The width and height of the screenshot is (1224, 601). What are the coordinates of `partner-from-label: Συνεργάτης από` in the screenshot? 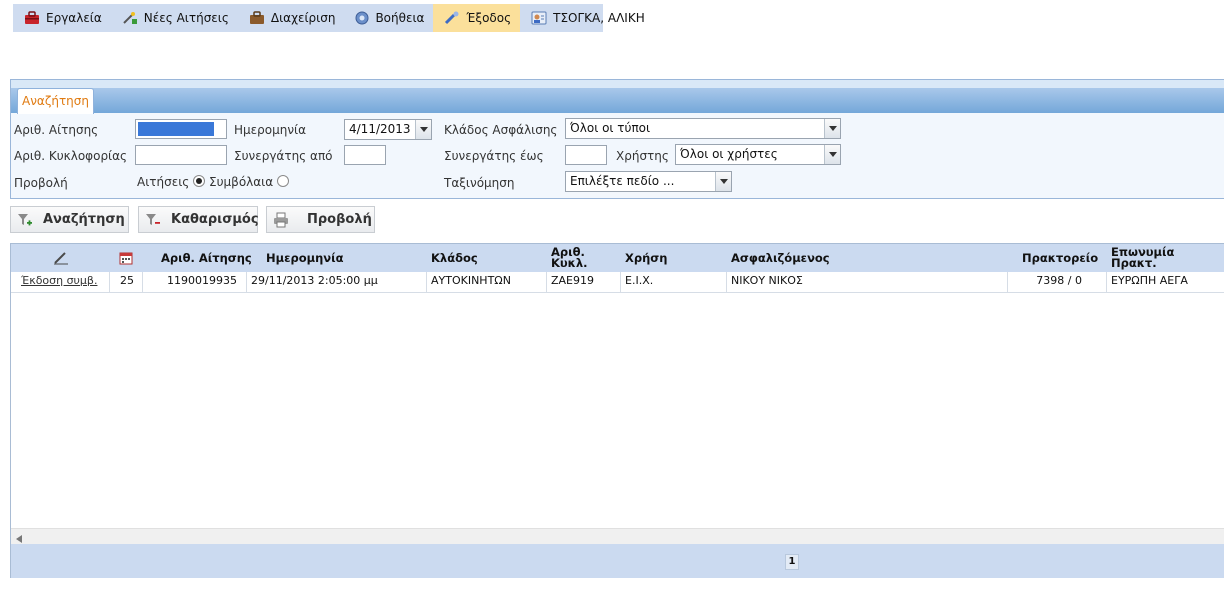 It's located at (283, 156).